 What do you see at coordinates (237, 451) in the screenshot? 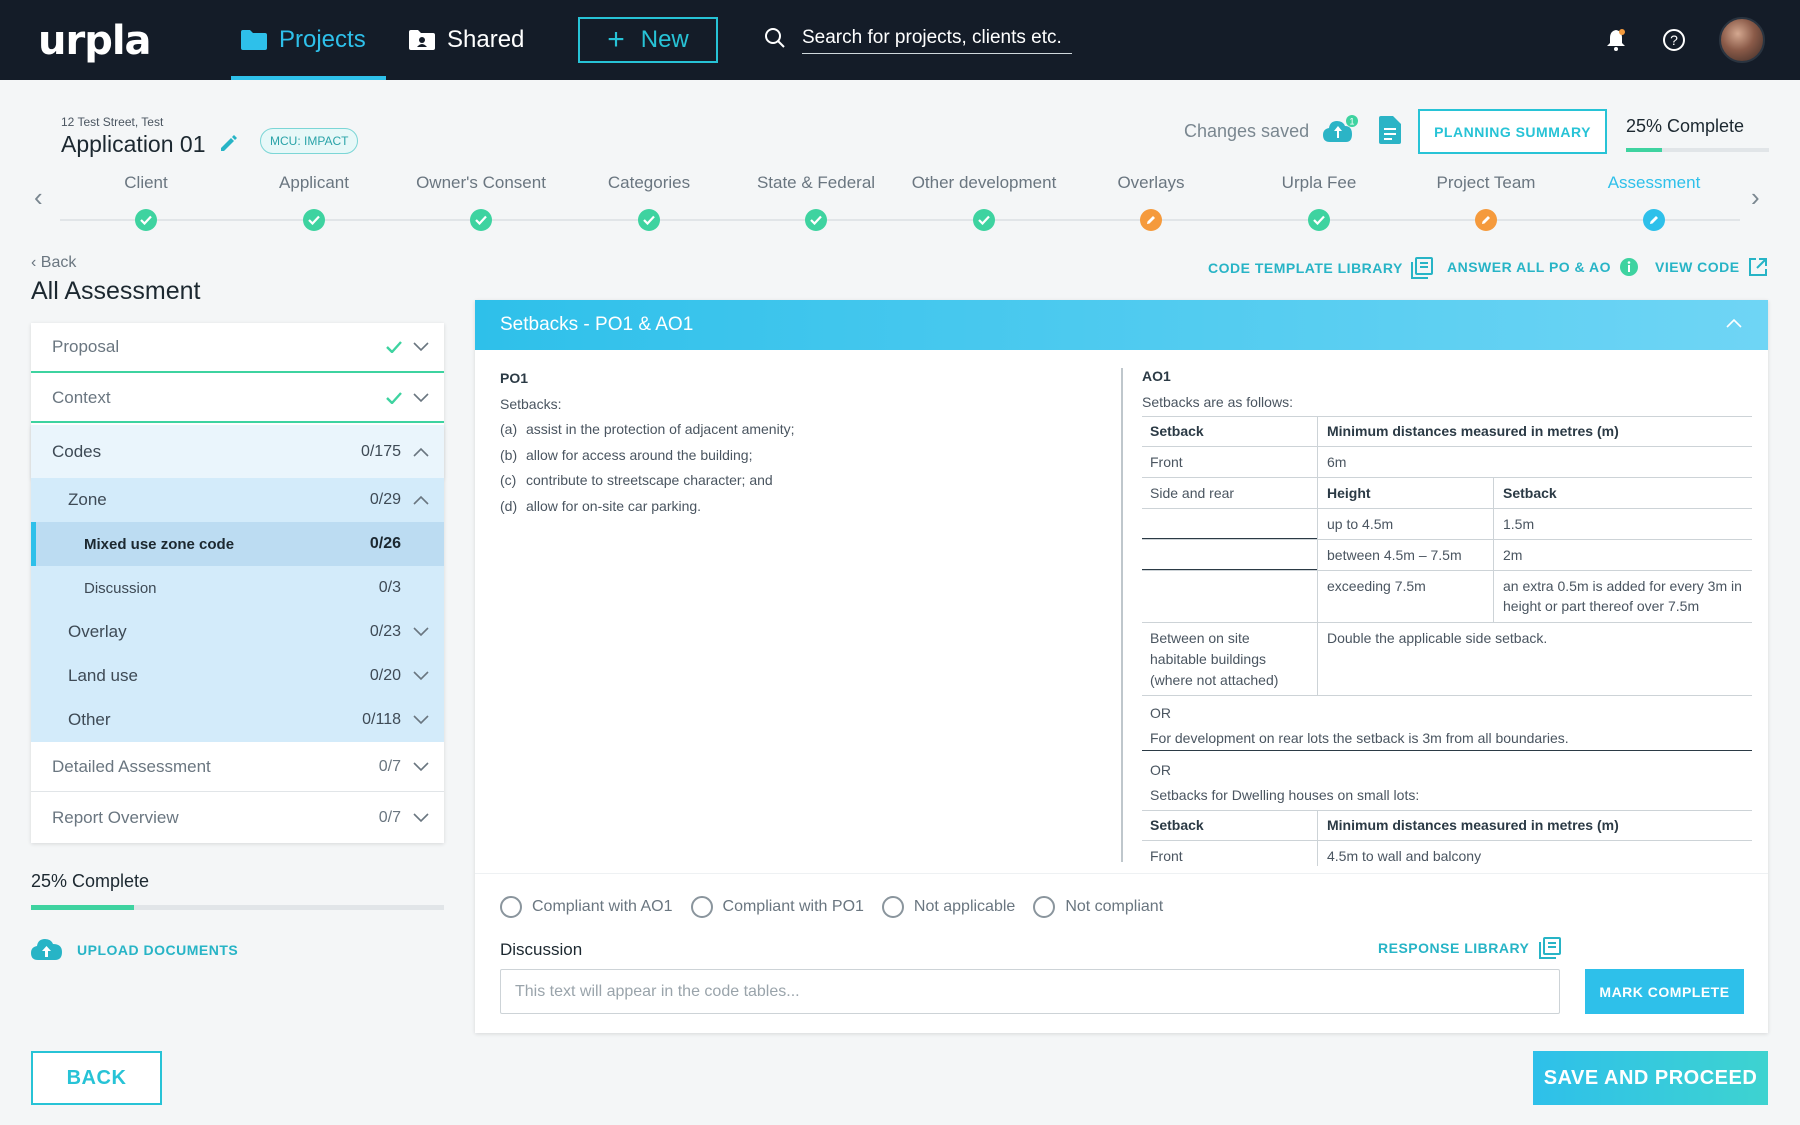
I see `menu-codes: Codes 0/175` at bounding box center [237, 451].